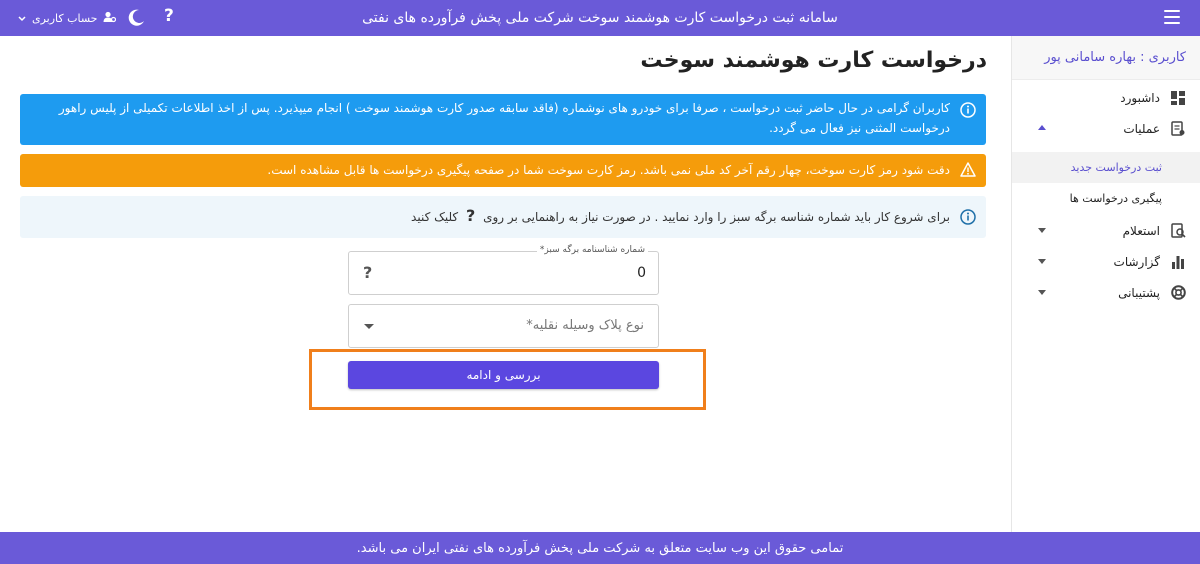  Describe the element at coordinates (1106, 292) in the screenshot. I see `sidebar-item-support: پشتیبانی` at that location.